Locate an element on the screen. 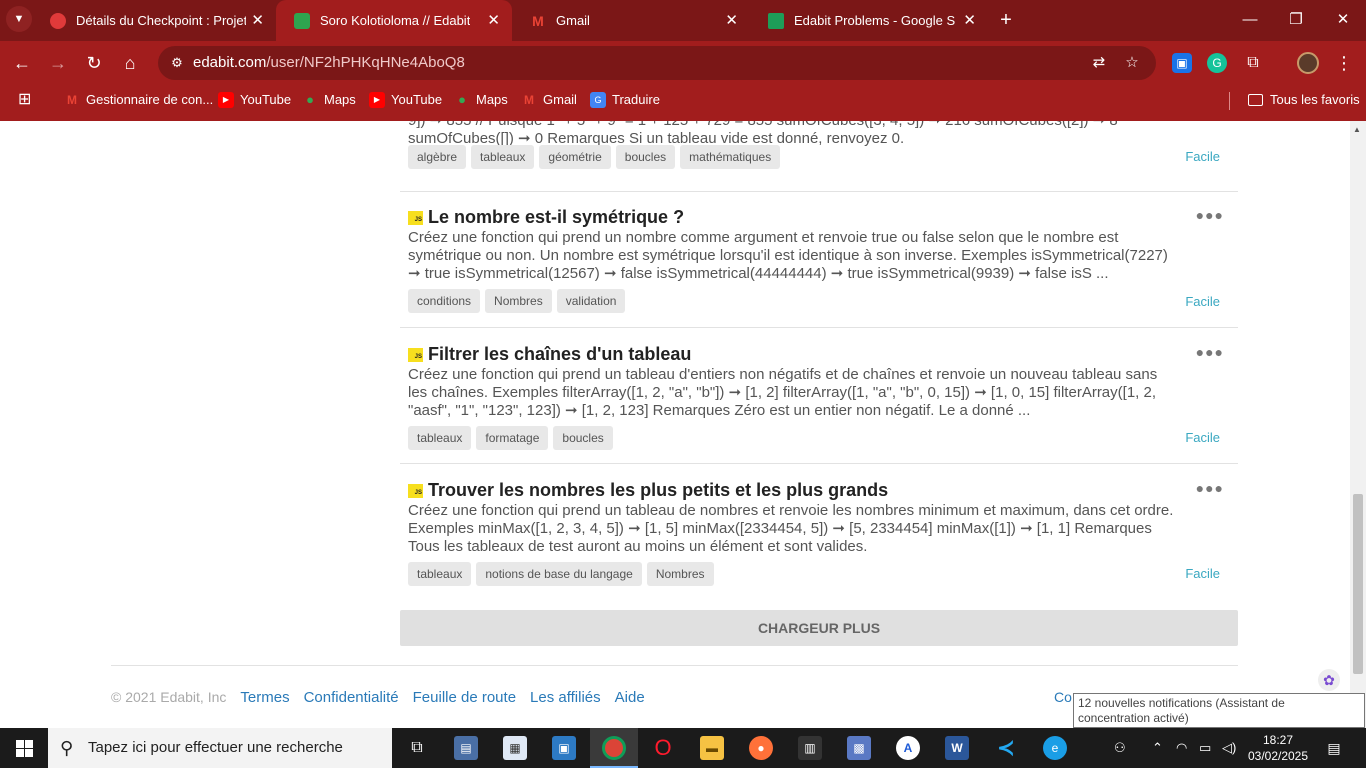  bookmark-youtube-2: ▶ YouTube is located at coordinates (405, 100).